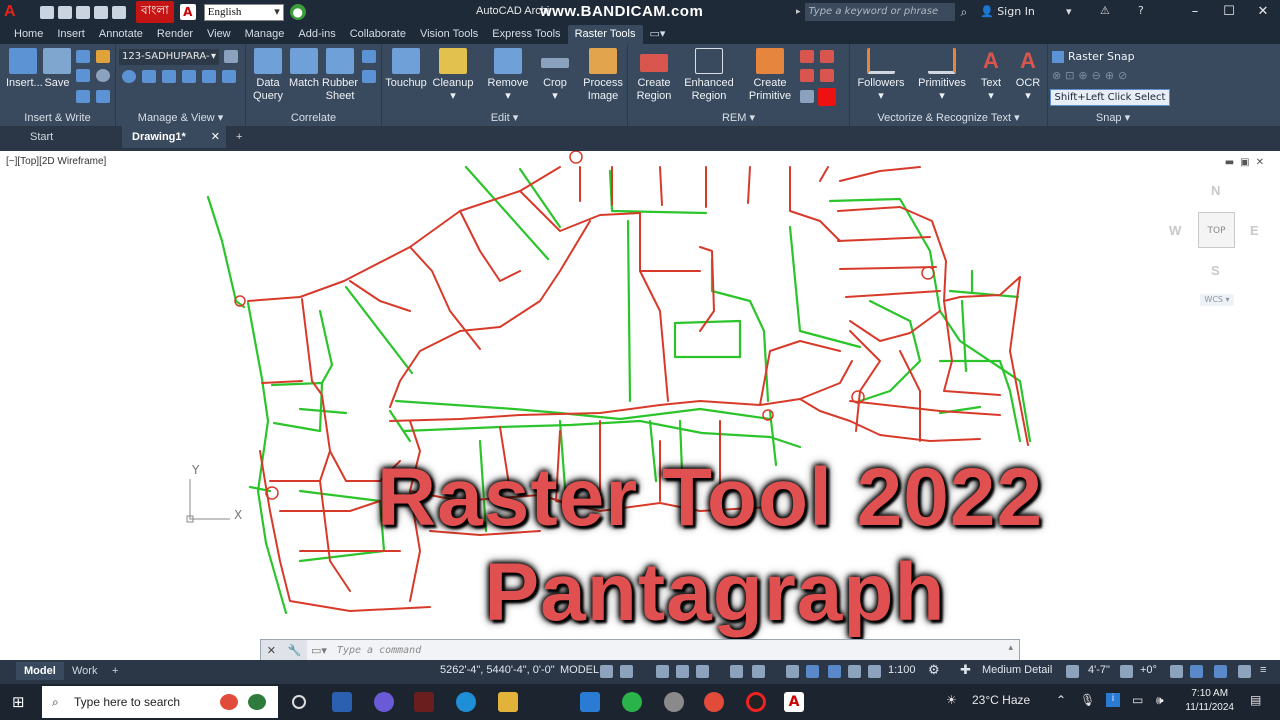 This screenshot has width=1280, height=720. I want to click on snap-mode-icons: ⊗⊡⊕⊖⊕⊘, so click(1091, 75).